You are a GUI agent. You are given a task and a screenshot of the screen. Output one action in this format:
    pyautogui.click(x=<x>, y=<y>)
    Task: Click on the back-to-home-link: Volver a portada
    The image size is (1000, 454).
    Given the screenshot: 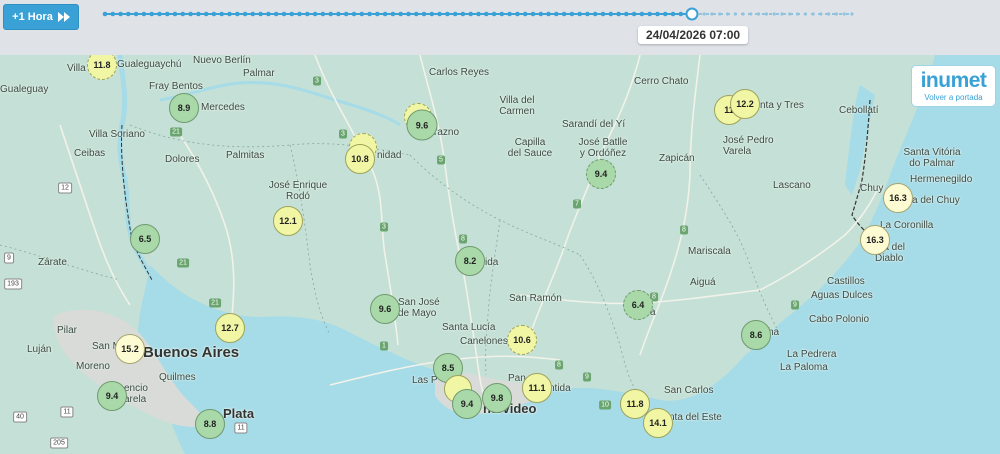 What is the action you would take?
    pyautogui.click(x=953, y=97)
    